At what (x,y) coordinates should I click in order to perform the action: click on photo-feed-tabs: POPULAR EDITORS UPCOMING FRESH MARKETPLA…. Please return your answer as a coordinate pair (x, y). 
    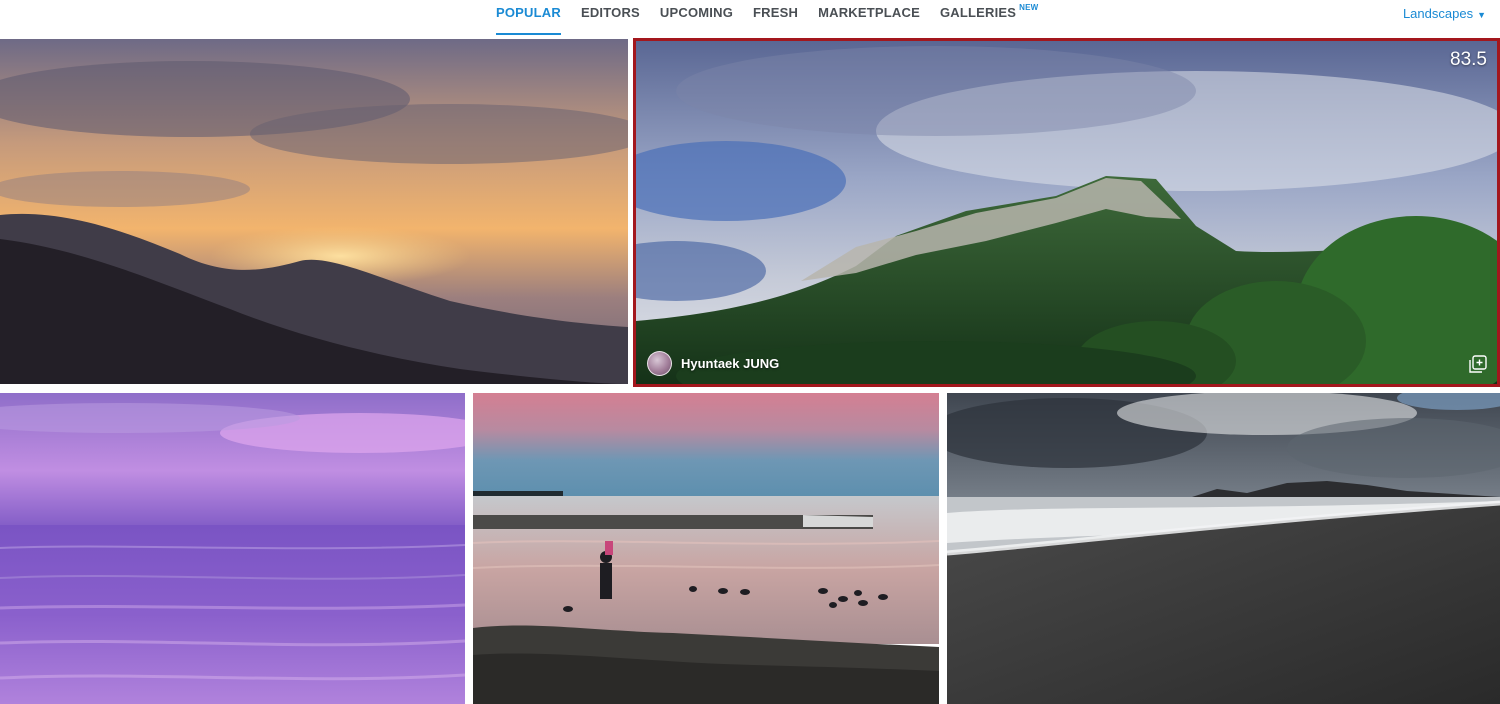
    Looking at the image, I should click on (777, 18).